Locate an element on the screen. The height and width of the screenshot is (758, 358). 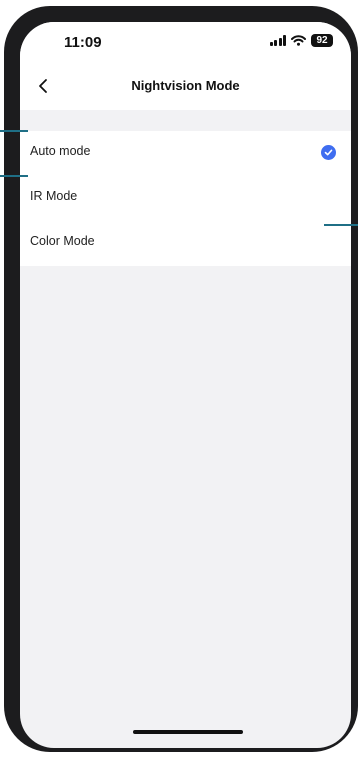
callout-line-color-mode is located at coordinates (341, 225).